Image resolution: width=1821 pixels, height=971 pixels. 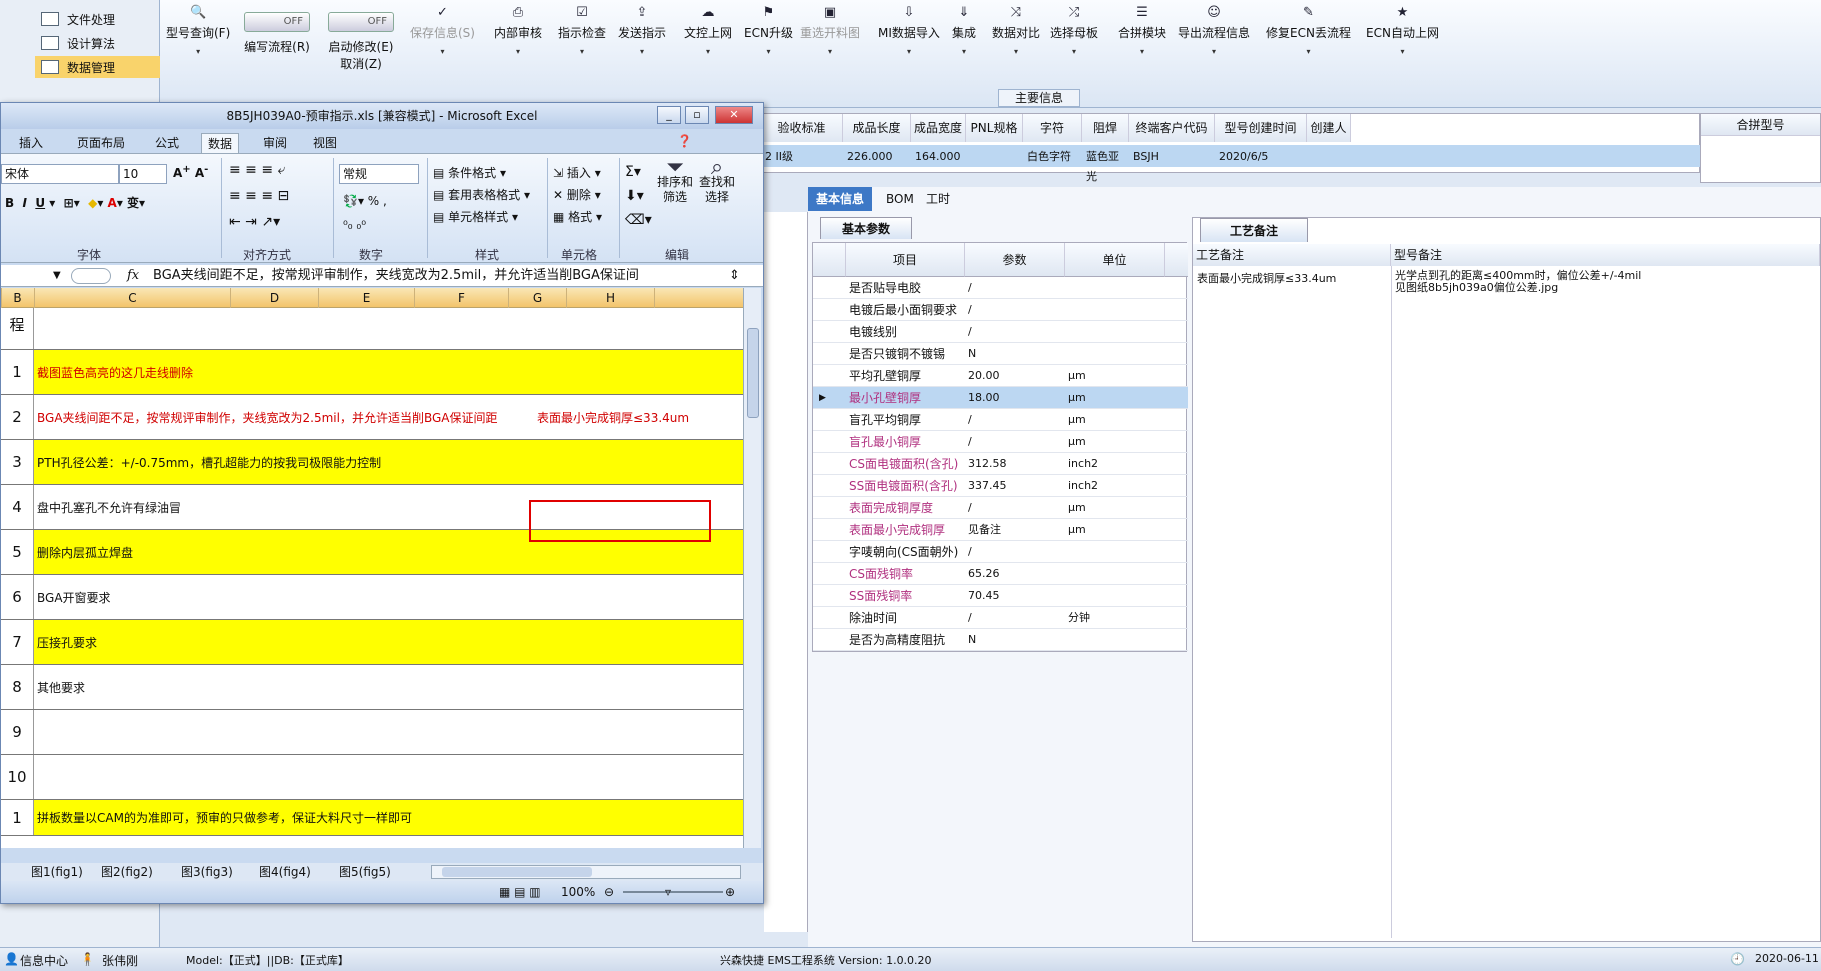 I want to click on insert-cells-button: ⇲ 插入 ▾, so click(x=577, y=172).